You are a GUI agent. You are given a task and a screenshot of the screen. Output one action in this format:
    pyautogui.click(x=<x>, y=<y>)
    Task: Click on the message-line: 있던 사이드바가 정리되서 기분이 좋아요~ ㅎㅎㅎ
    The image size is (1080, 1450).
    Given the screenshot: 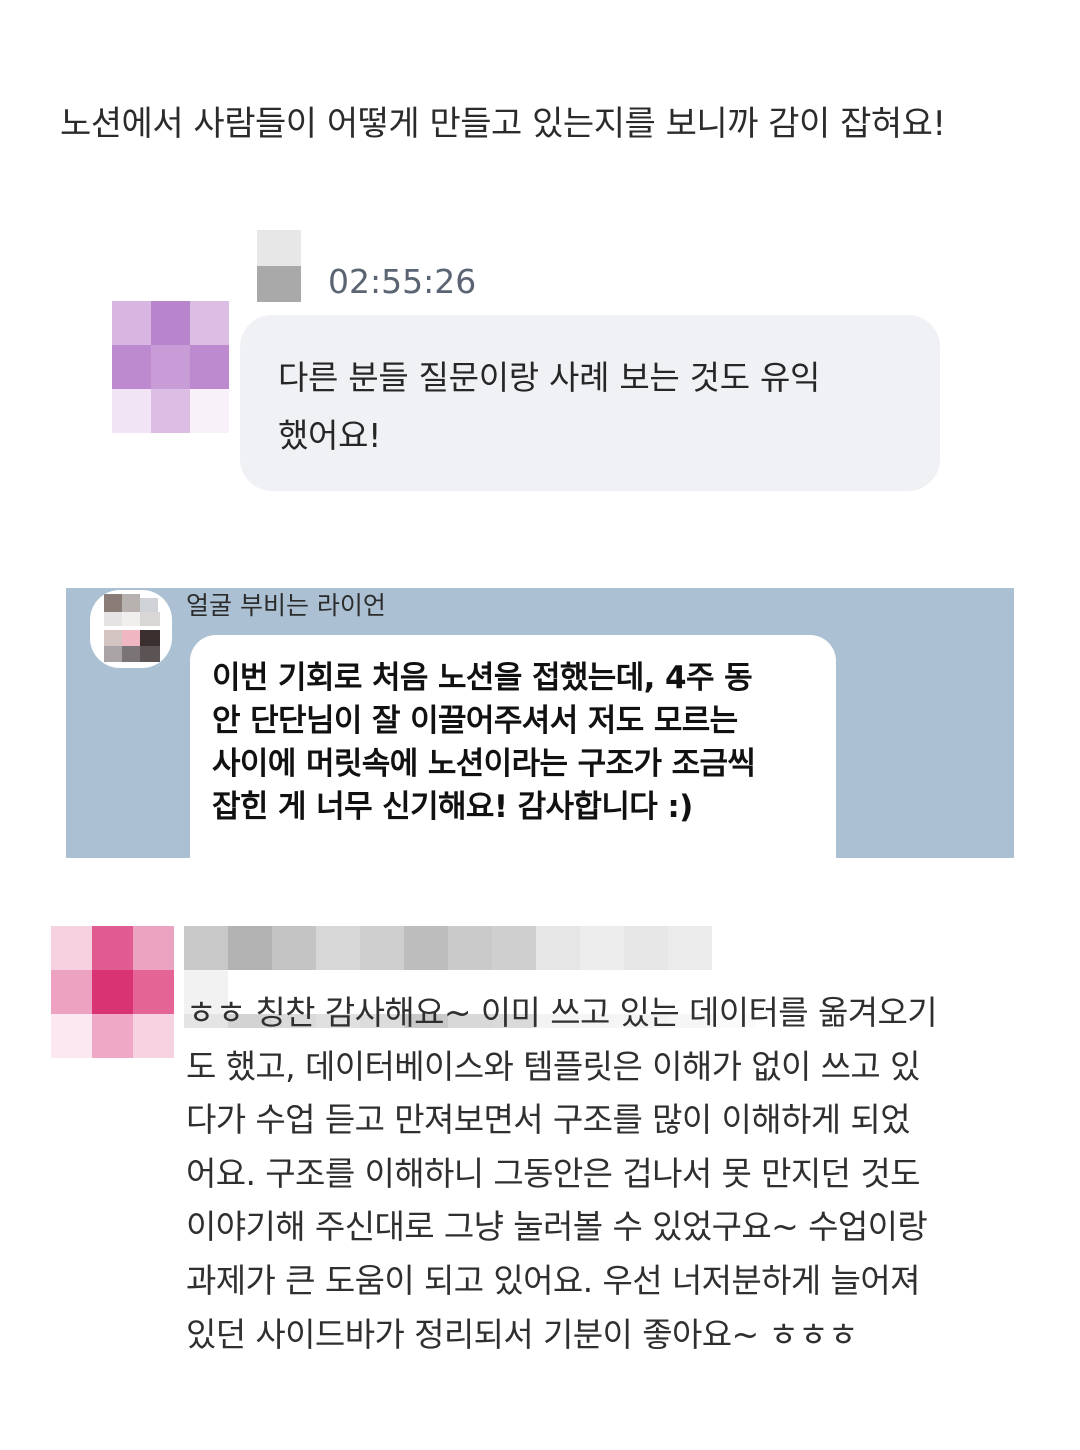 What is the action you would take?
    pyautogui.click(x=522, y=1334)
    